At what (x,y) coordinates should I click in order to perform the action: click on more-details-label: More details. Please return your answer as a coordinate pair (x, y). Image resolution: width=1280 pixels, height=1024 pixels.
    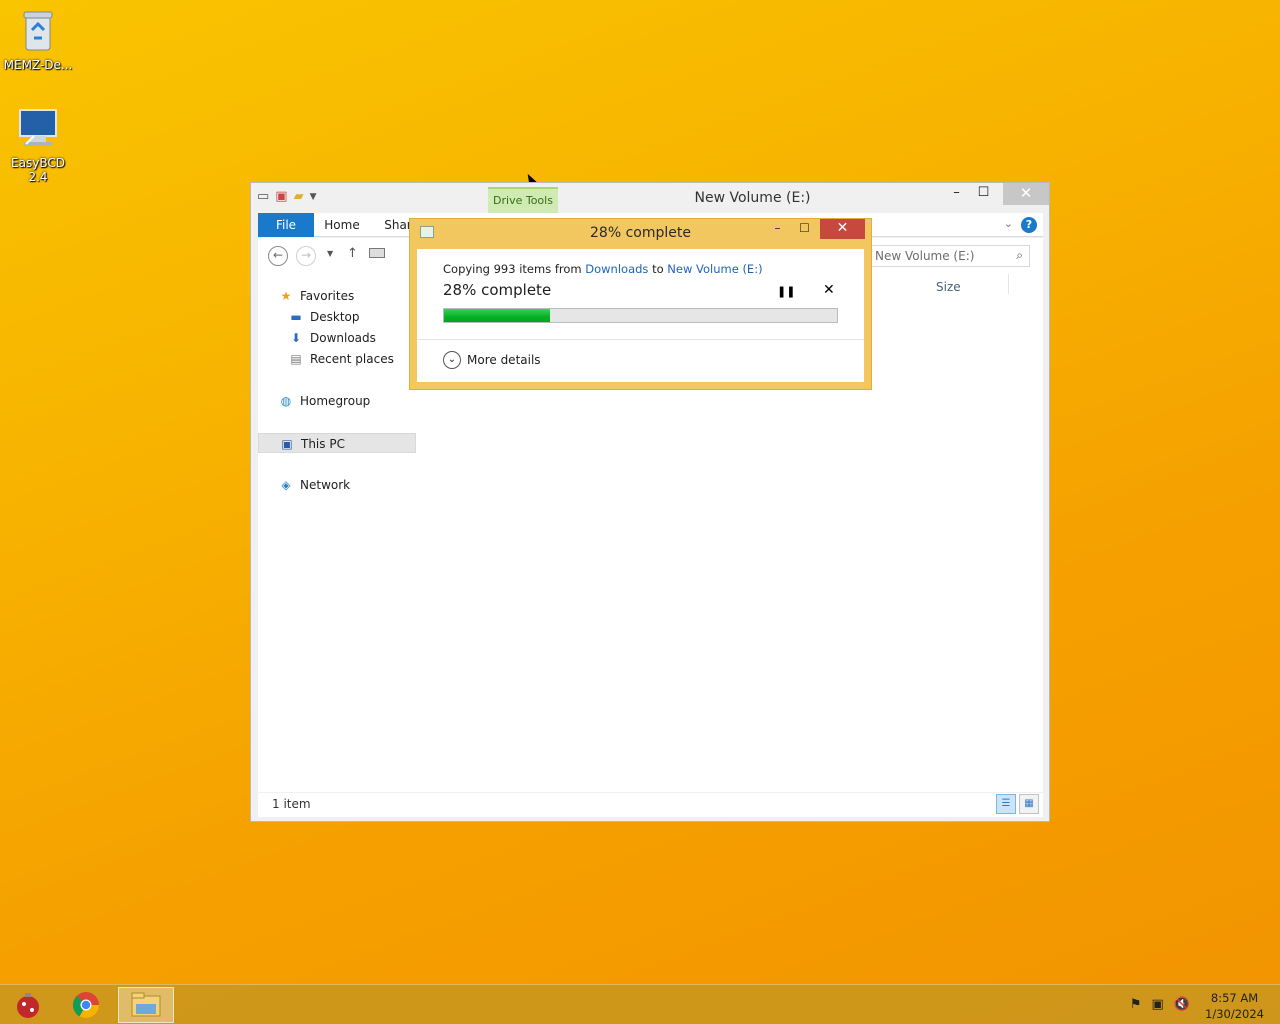
    Looking at the image, I should click on (504, 360).